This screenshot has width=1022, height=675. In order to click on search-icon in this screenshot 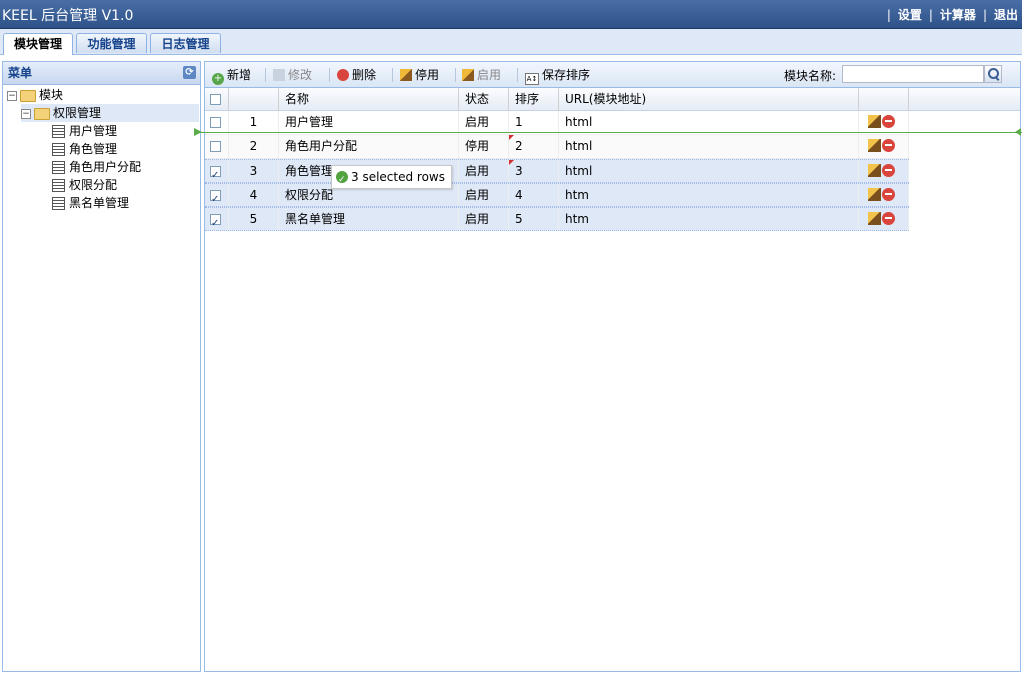, I will do `click(993, 74)`.